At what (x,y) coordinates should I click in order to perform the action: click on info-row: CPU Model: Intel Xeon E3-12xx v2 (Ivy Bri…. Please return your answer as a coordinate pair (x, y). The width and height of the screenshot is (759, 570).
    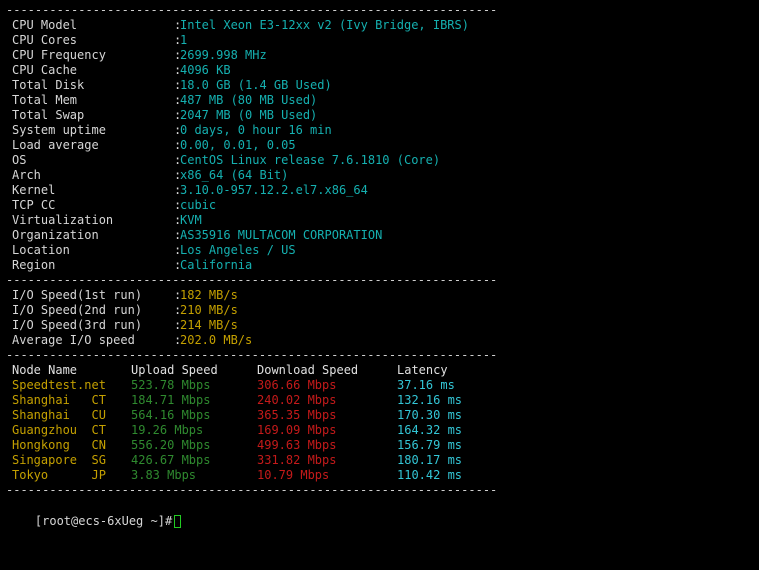
    Looking at the image, I should click on (381, 25).